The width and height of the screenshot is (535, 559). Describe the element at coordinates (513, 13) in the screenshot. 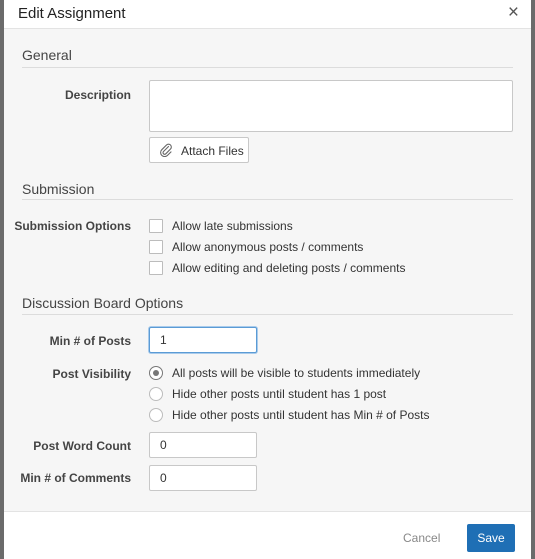

I see `close-icon: ×` at that location.